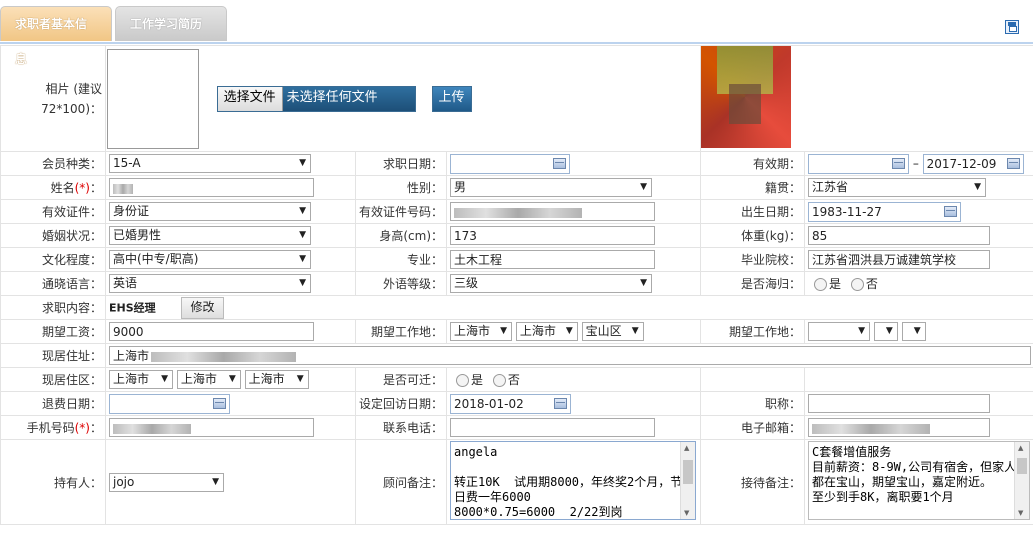 The width and height of the screenshot is (1033, 548). What do you see at coordinates (53, 355) in the screenshot?
I see `address-label: 现居住址：` at bounding box center [53, 355].